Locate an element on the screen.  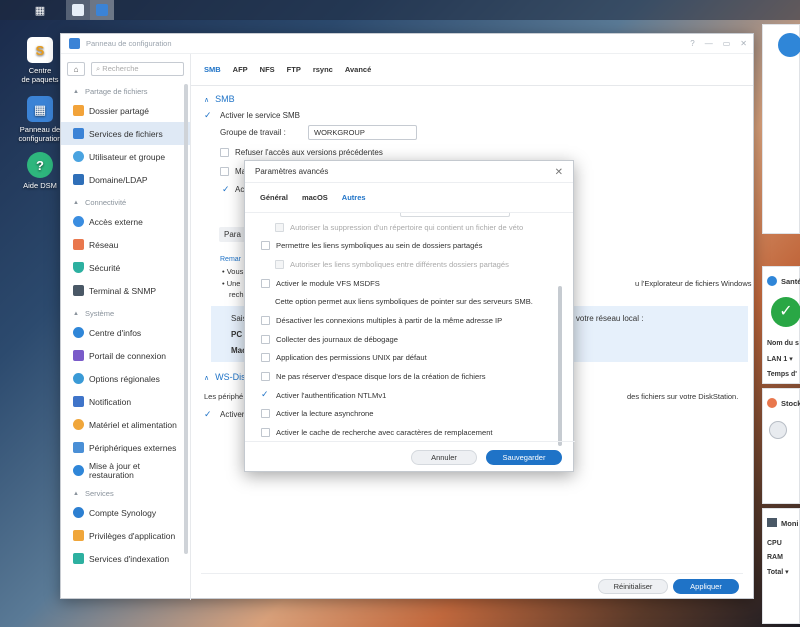
tab-ftp: FTP is located at coordinates (294, 69).